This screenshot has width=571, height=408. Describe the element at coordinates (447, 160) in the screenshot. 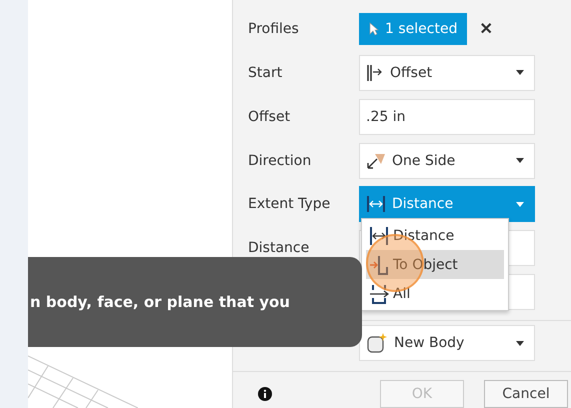

I see `dropdown-field: One Side` at that location.